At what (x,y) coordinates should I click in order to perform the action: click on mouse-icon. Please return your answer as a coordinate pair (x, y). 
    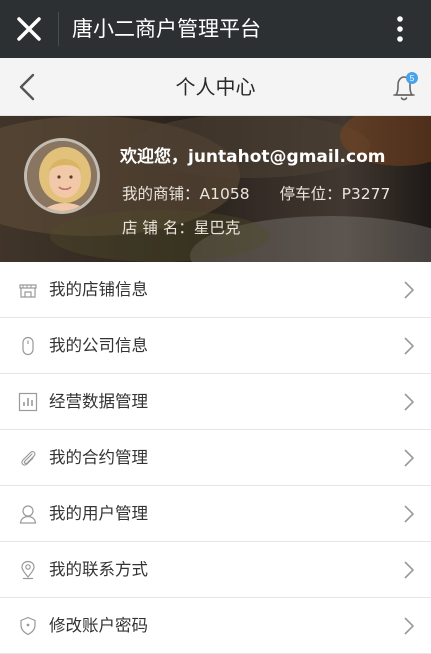
    Looking at the image, I should click on (28, 346).